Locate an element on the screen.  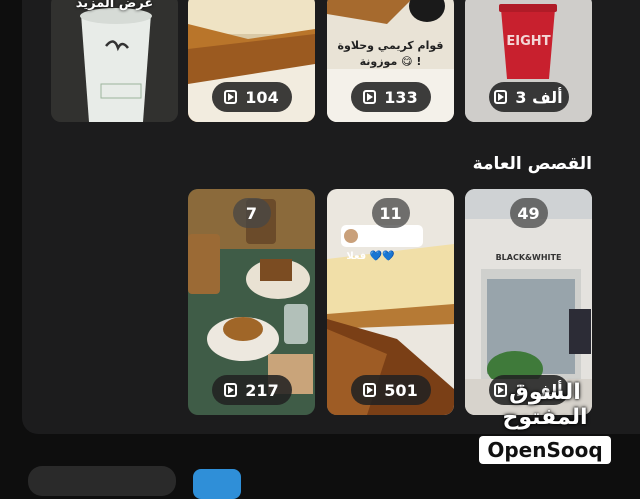
story-count-badge: 7 is located at coordinates (251, 213).